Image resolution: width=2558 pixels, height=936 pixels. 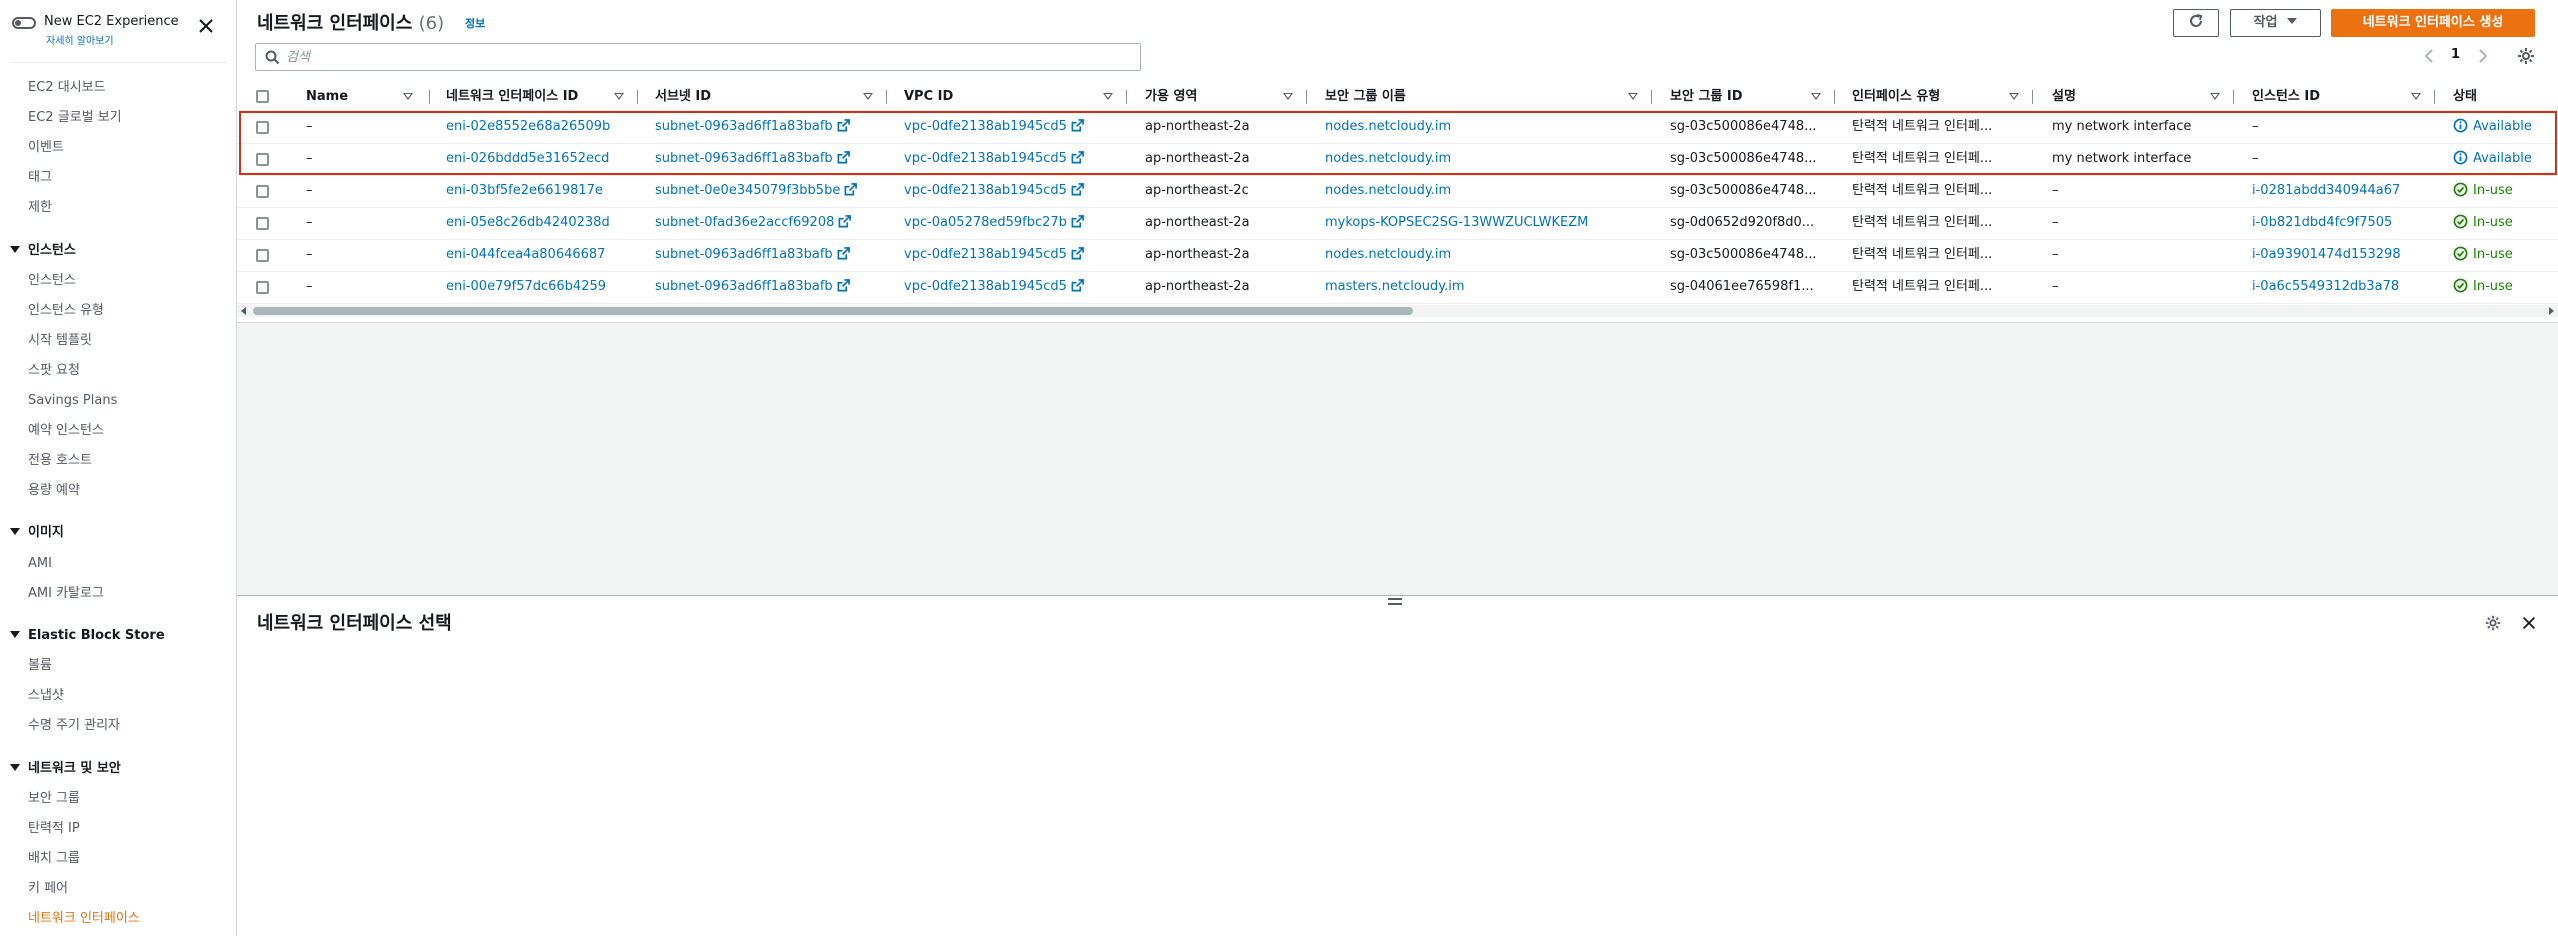 I want to click on sidebar-item-launch-templates: 시작 템플릿, so click(x=60, y=341).